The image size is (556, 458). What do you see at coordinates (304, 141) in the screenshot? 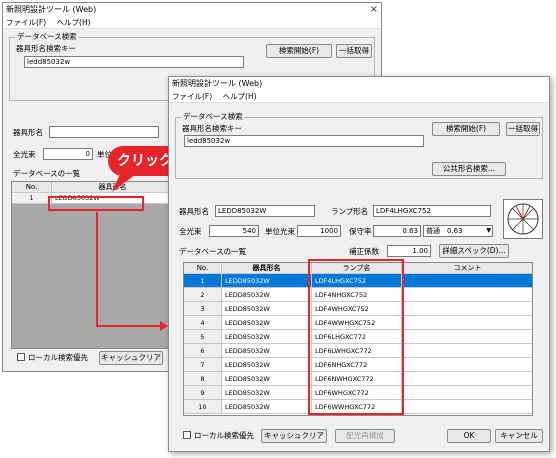
I see `front-key-input: ledd85032w` at bounding box center [304, 141].